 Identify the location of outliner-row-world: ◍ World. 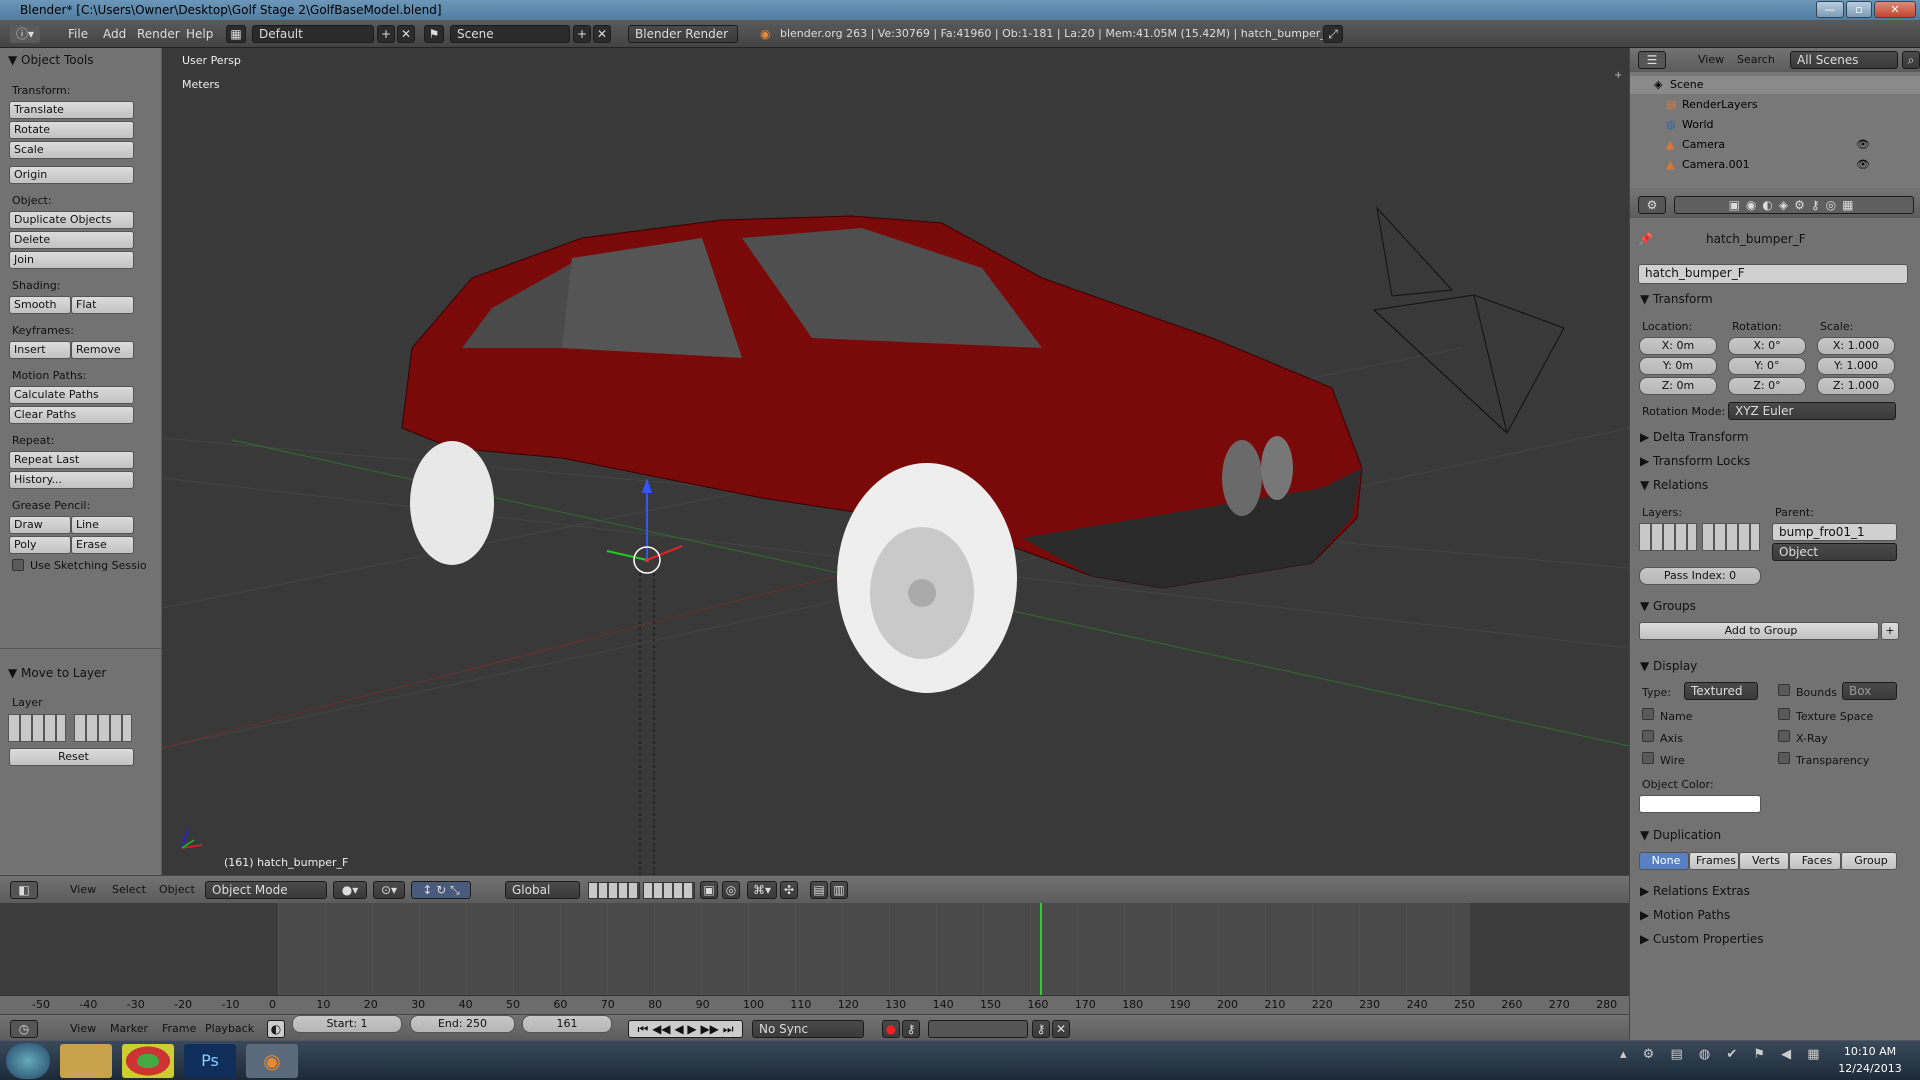
(1775, 125).